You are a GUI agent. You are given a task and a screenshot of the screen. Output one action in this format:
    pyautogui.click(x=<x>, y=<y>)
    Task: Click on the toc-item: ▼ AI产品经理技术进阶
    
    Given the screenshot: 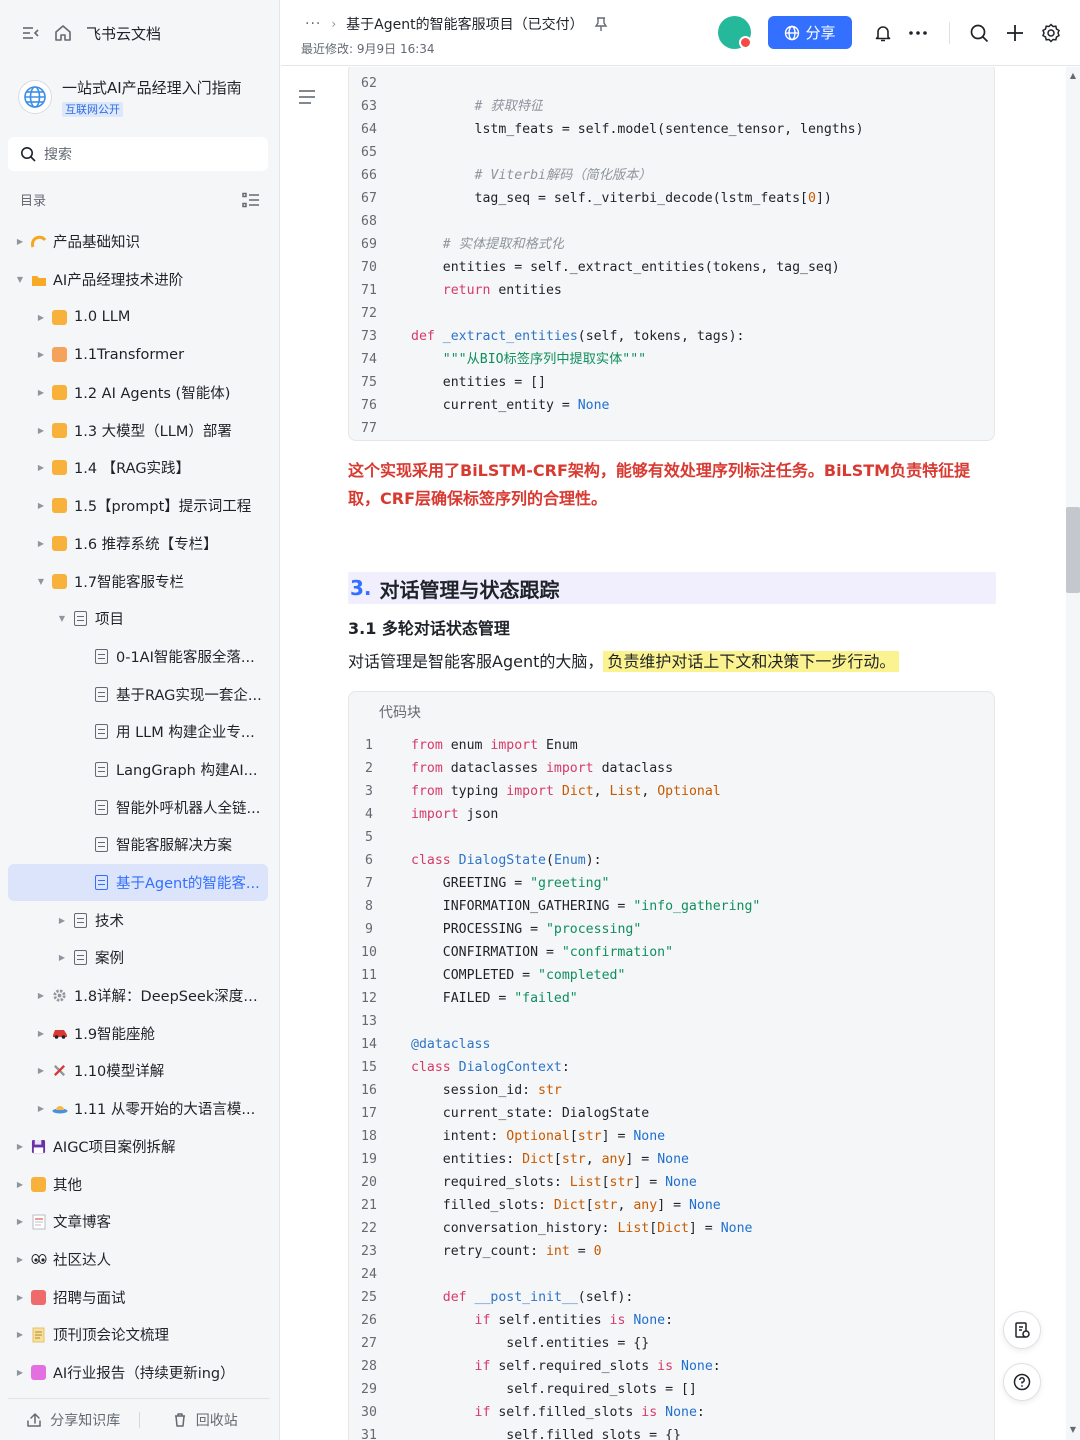 What is the action you would take?
    pyautogui.click(x=138, y=280)
    